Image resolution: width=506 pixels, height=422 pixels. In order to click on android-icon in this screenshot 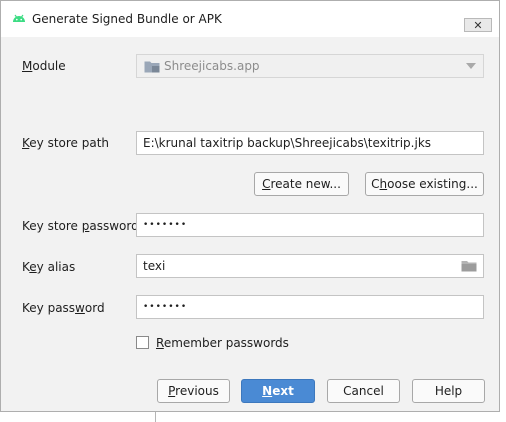, I will do `click(19, 18)`.